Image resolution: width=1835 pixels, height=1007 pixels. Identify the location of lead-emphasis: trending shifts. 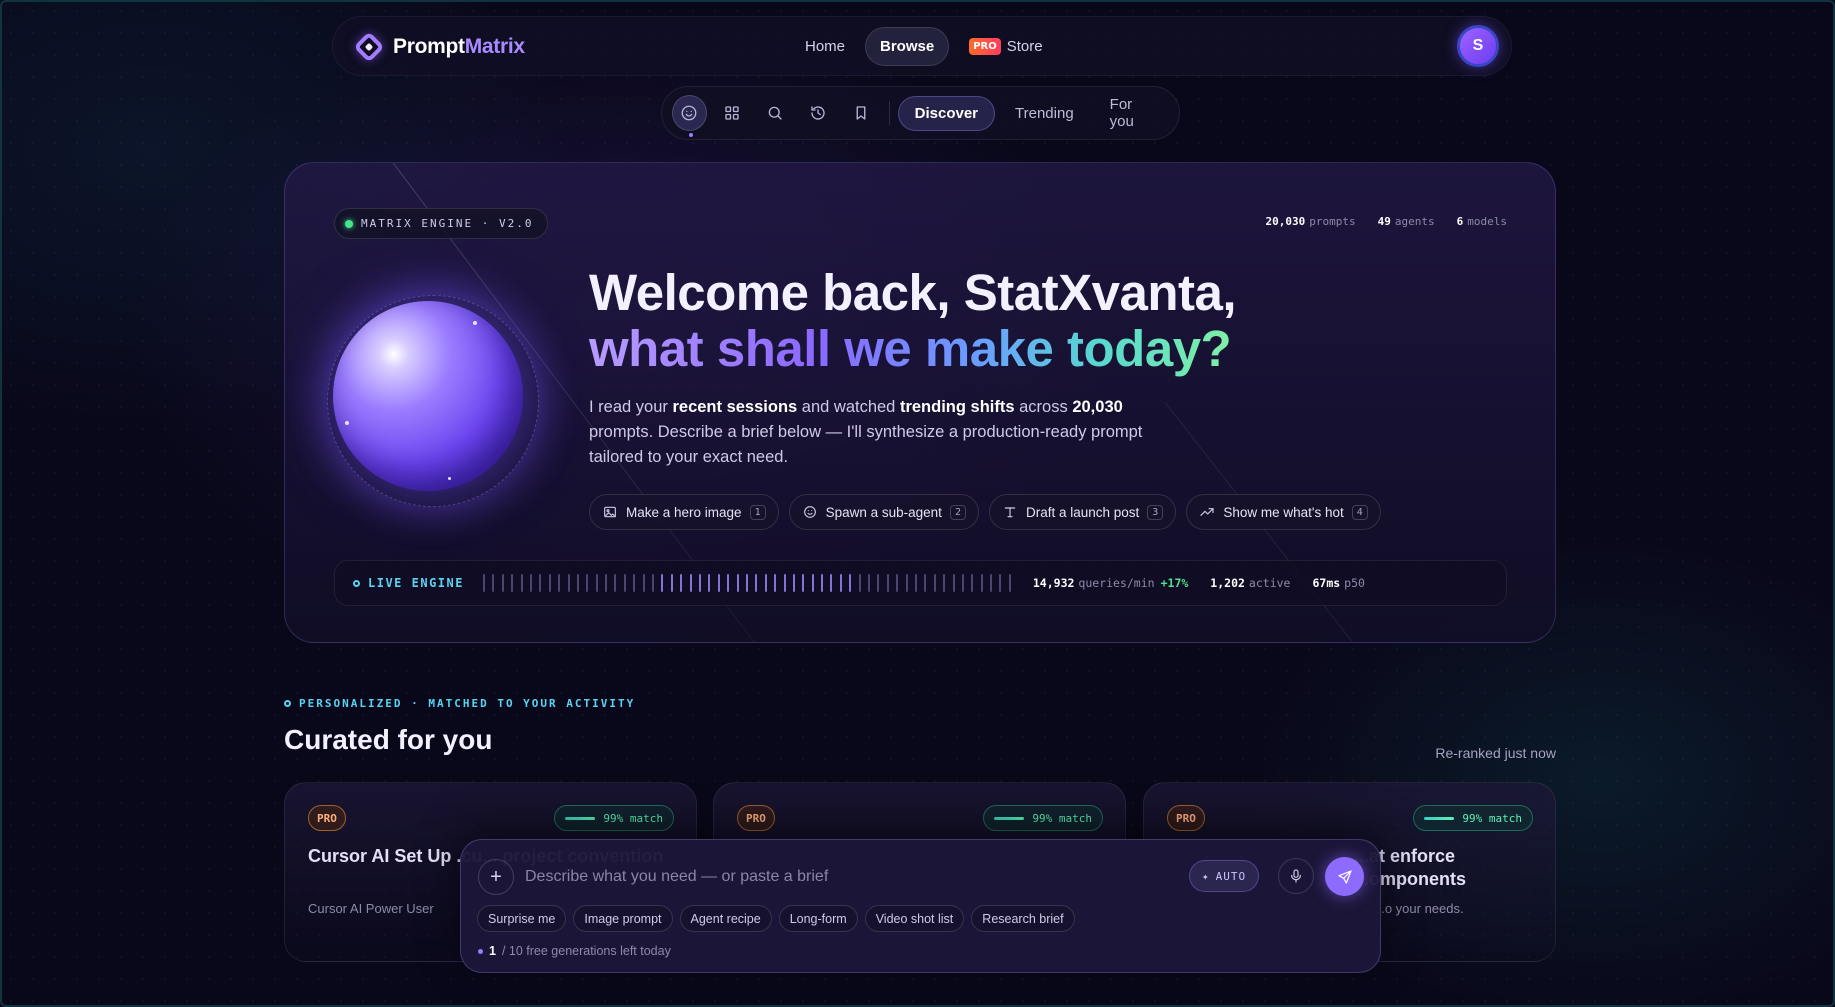
(957, 407).